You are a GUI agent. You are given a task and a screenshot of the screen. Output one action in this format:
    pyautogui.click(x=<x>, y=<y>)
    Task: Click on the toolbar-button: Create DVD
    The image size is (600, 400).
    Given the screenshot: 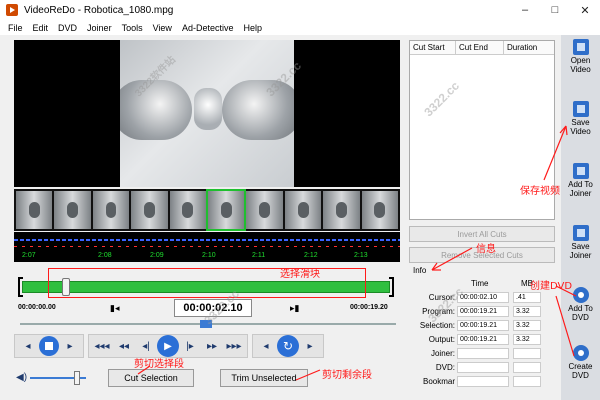 What is the action you would take?
    pyautogui.click(x=580, y=369)
    